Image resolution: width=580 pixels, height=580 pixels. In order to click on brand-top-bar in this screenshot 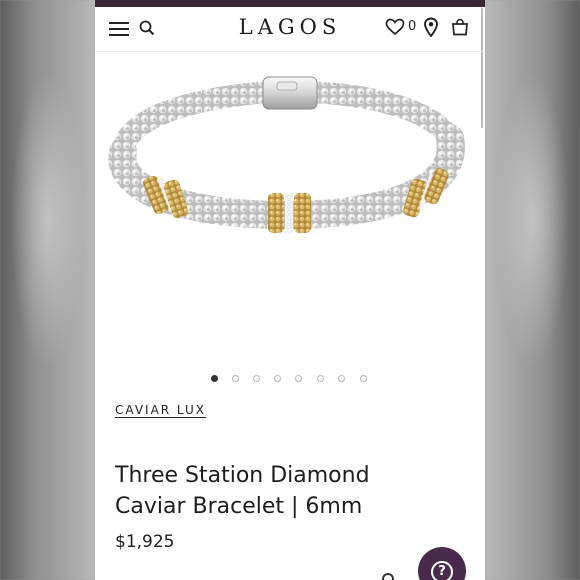, I will do `click(290, 3)`.